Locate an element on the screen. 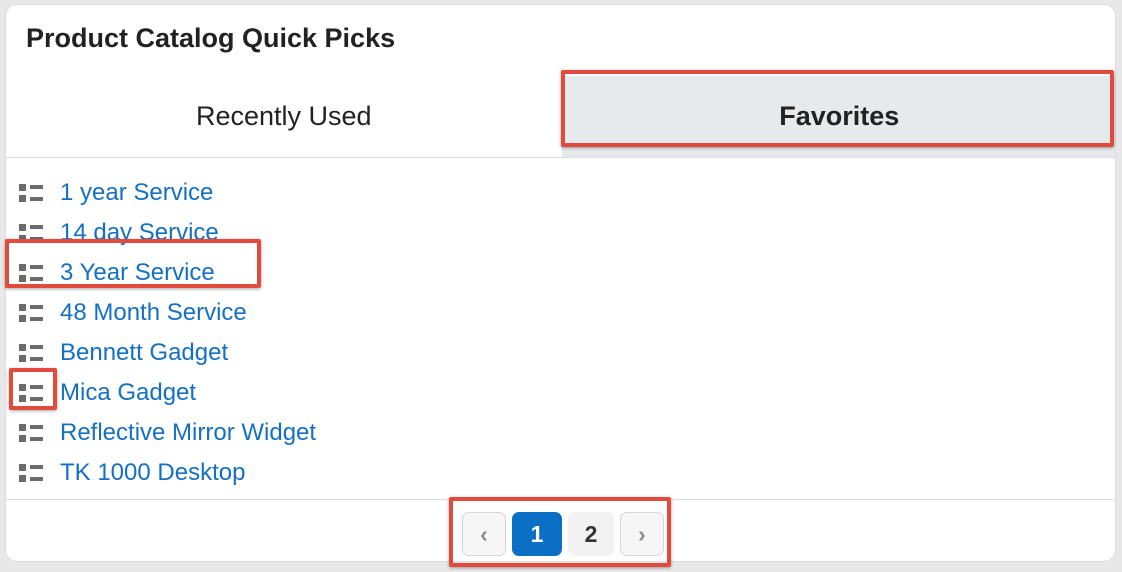  page-button-1: 1 is located at coordinates (537, 534).